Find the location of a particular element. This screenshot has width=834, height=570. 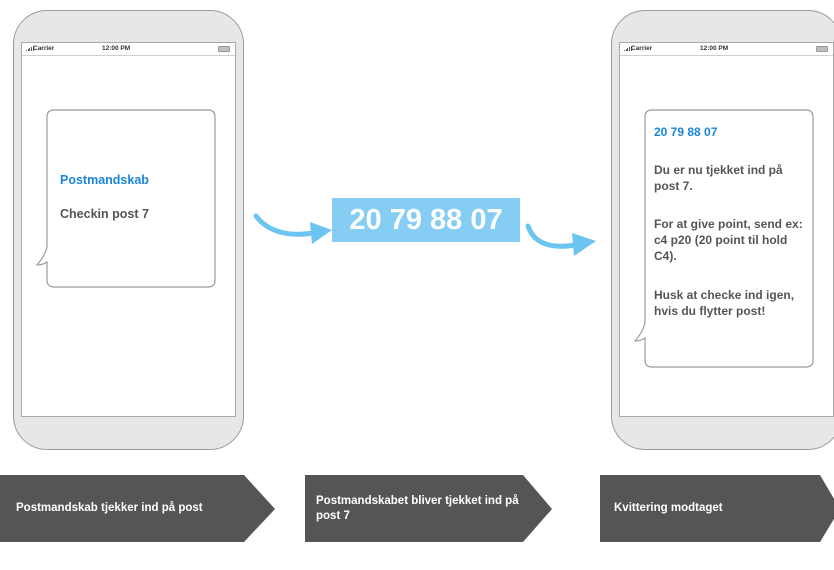

step-label-3: Kvittering modtaget is located at coordinates (668, 508).